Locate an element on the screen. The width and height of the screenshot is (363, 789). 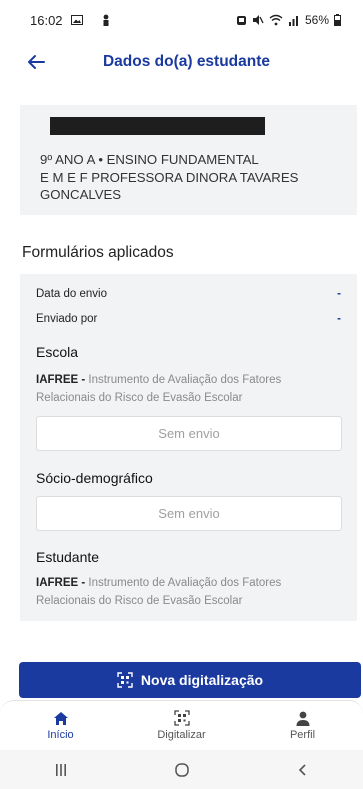
system-nav-bar is located at coordinates (181, 769).